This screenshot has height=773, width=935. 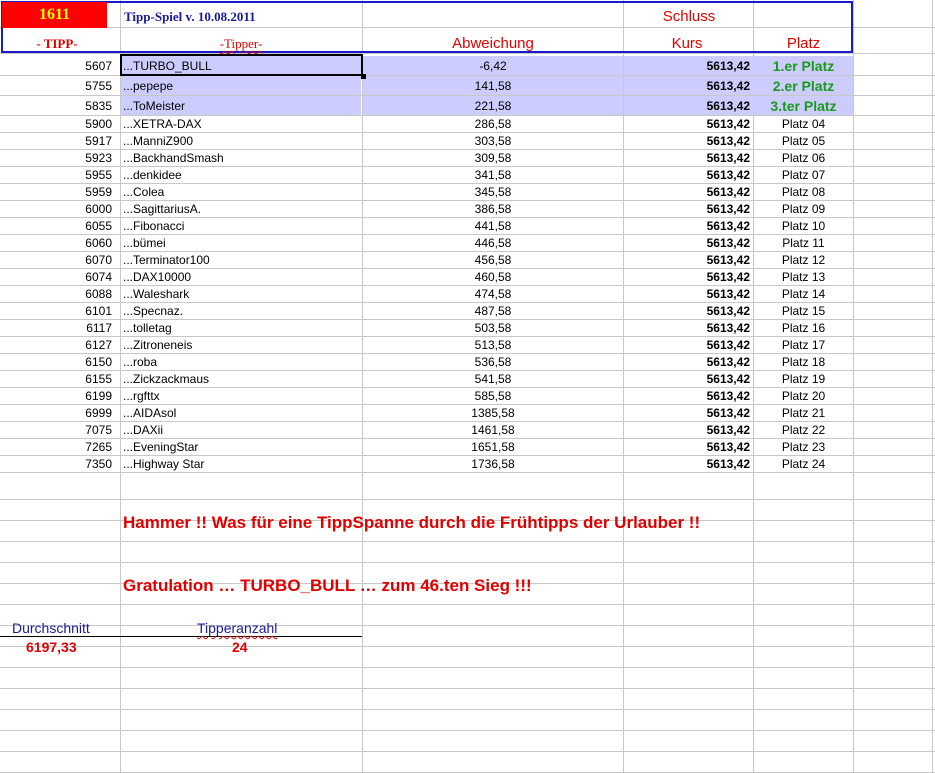 What do you see at coordinates (59, 243) in the screenshot?
I see `tipp-cell: 6060` at bounding box center [59, 243].